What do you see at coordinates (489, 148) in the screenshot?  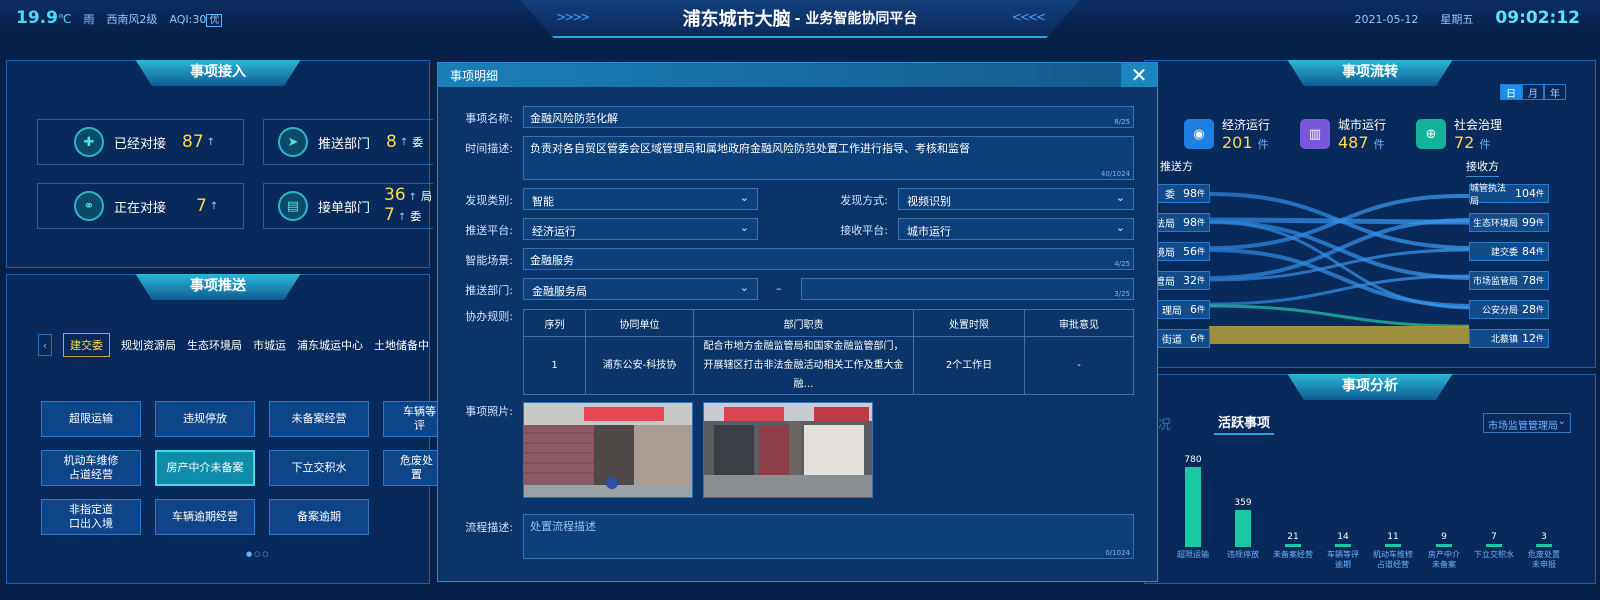 I see `label-desc: 时间描述:` at bounding box center [489, 148].